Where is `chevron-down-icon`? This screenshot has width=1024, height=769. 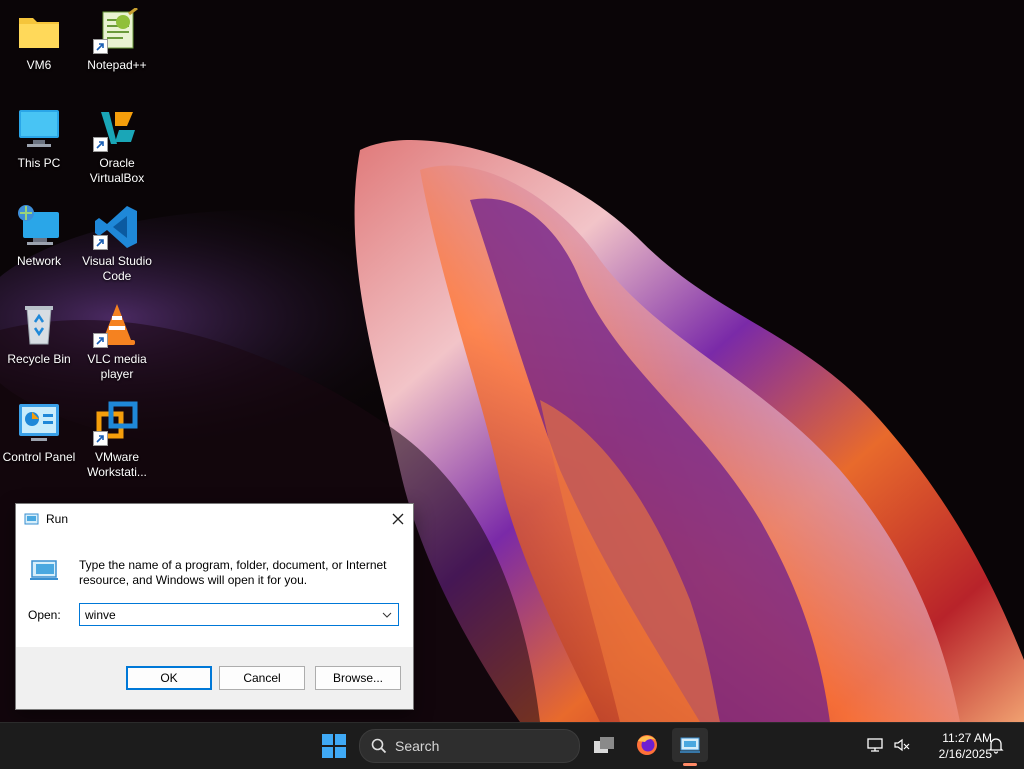 chevron-down-icon is located at coordinates (387, 615).